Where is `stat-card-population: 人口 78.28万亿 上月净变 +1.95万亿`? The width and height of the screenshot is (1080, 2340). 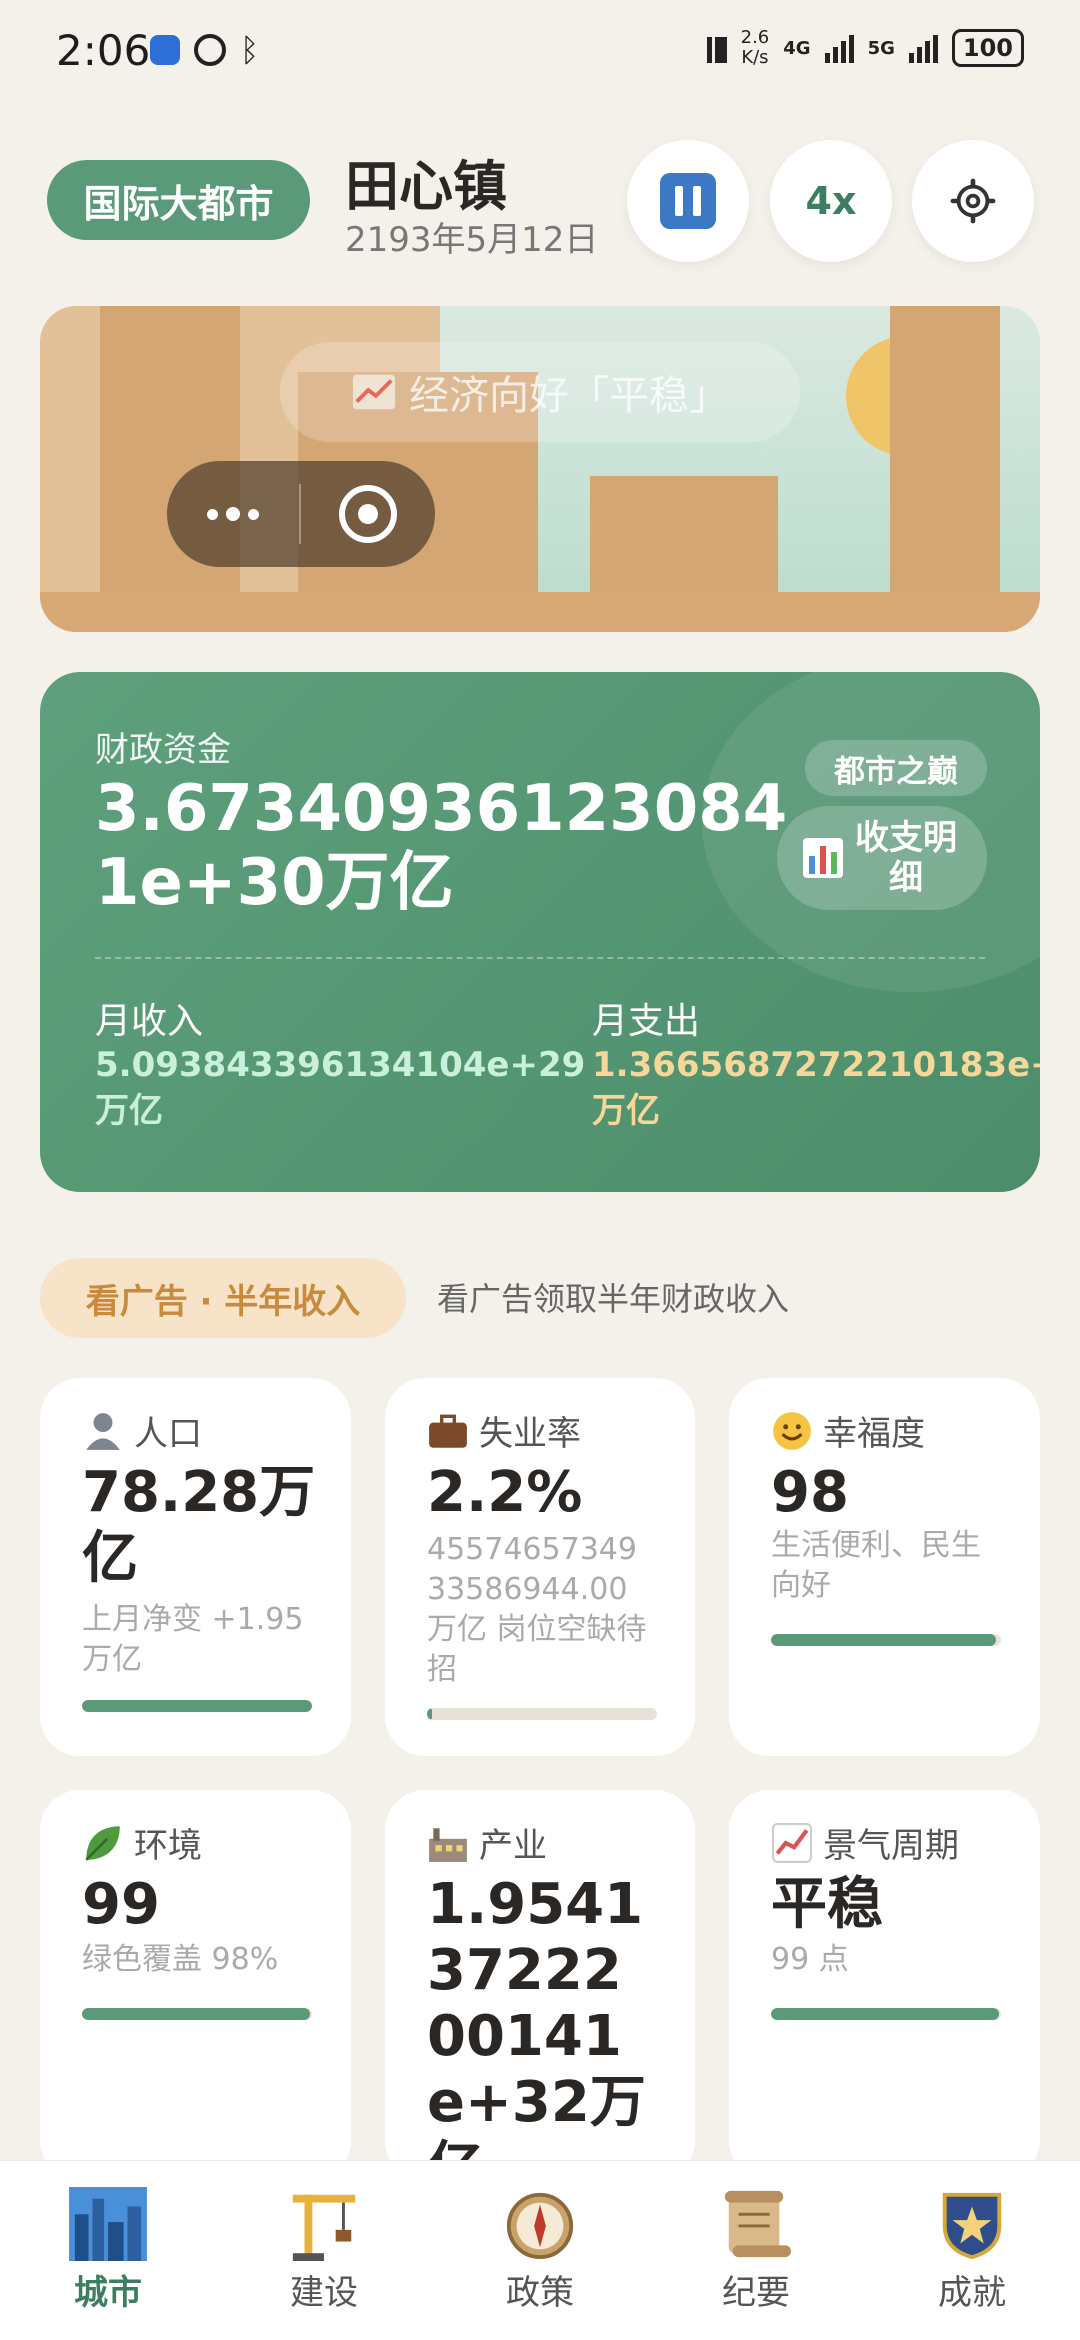
stat-card-population: 人口 78.28万亿 上月净变 +1.95万亿 is located at coordinates (195, 1567).